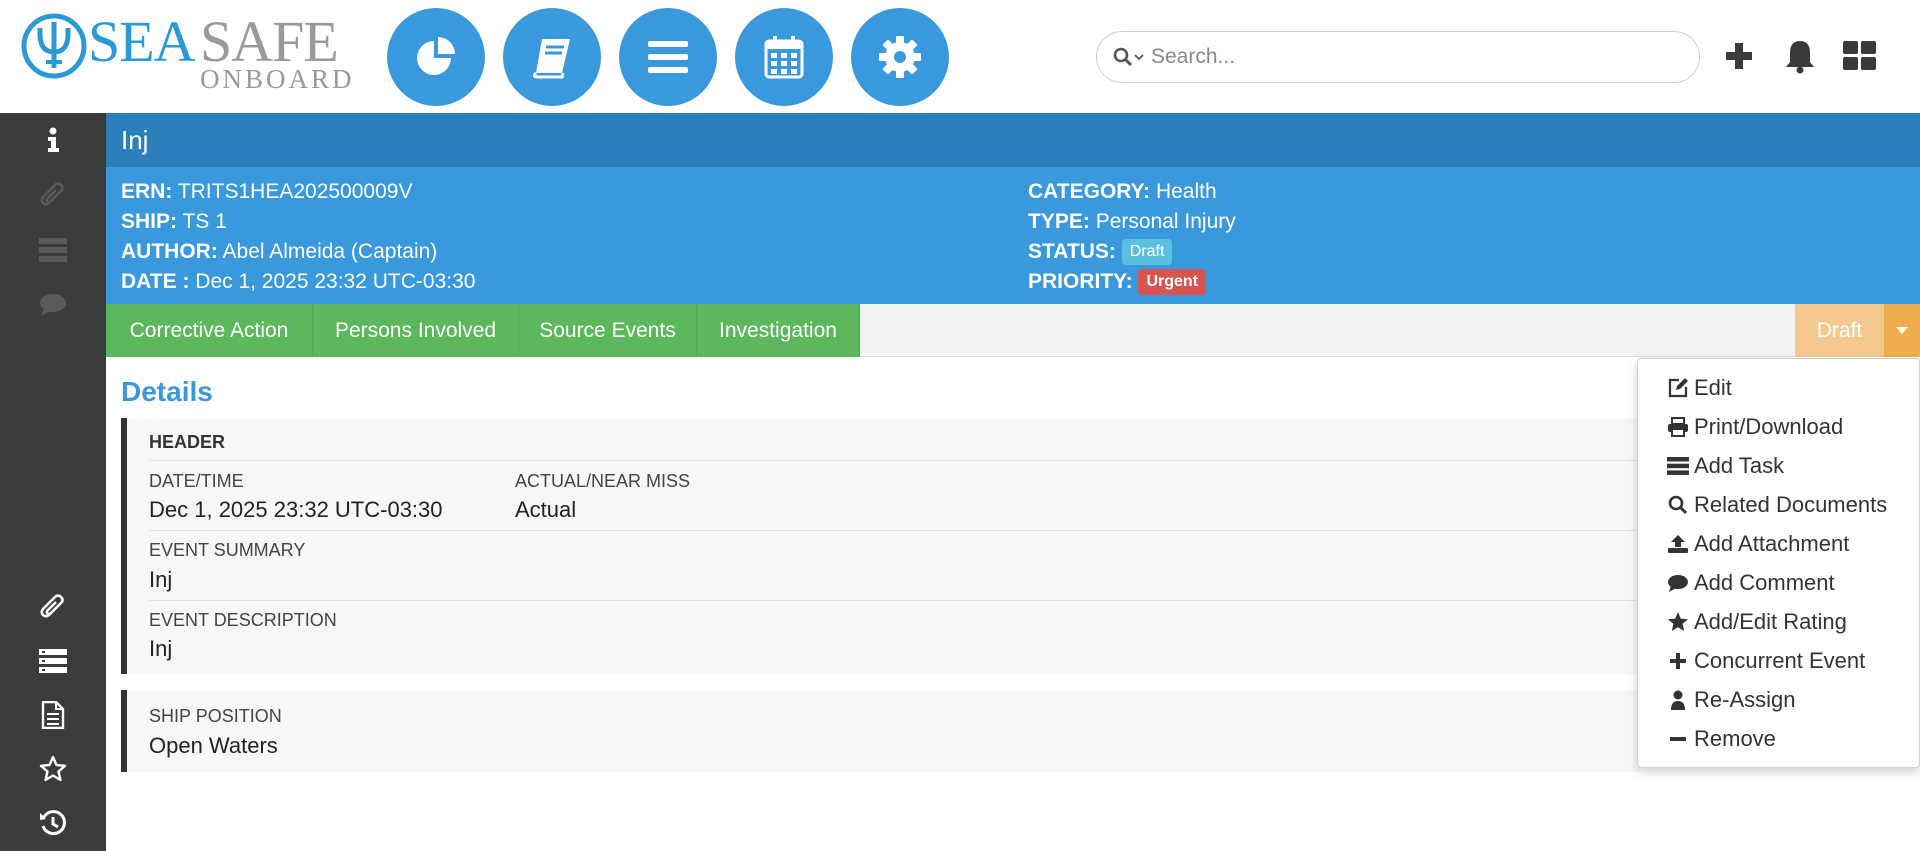 The height and width of the screenshot is (851, 1920). I want to click on info-icon, so click(53, 139).